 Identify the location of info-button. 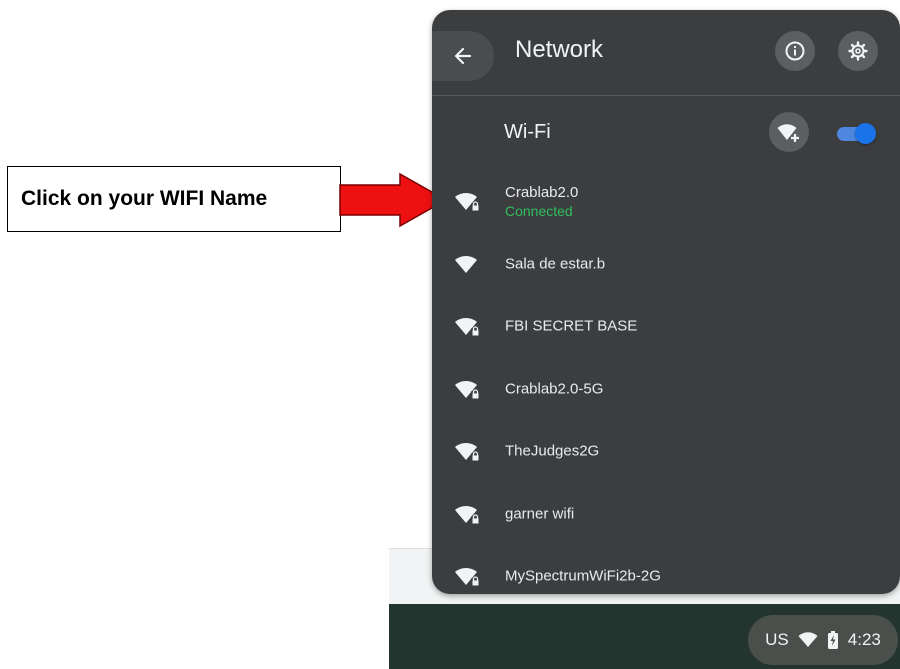
(795, 51).